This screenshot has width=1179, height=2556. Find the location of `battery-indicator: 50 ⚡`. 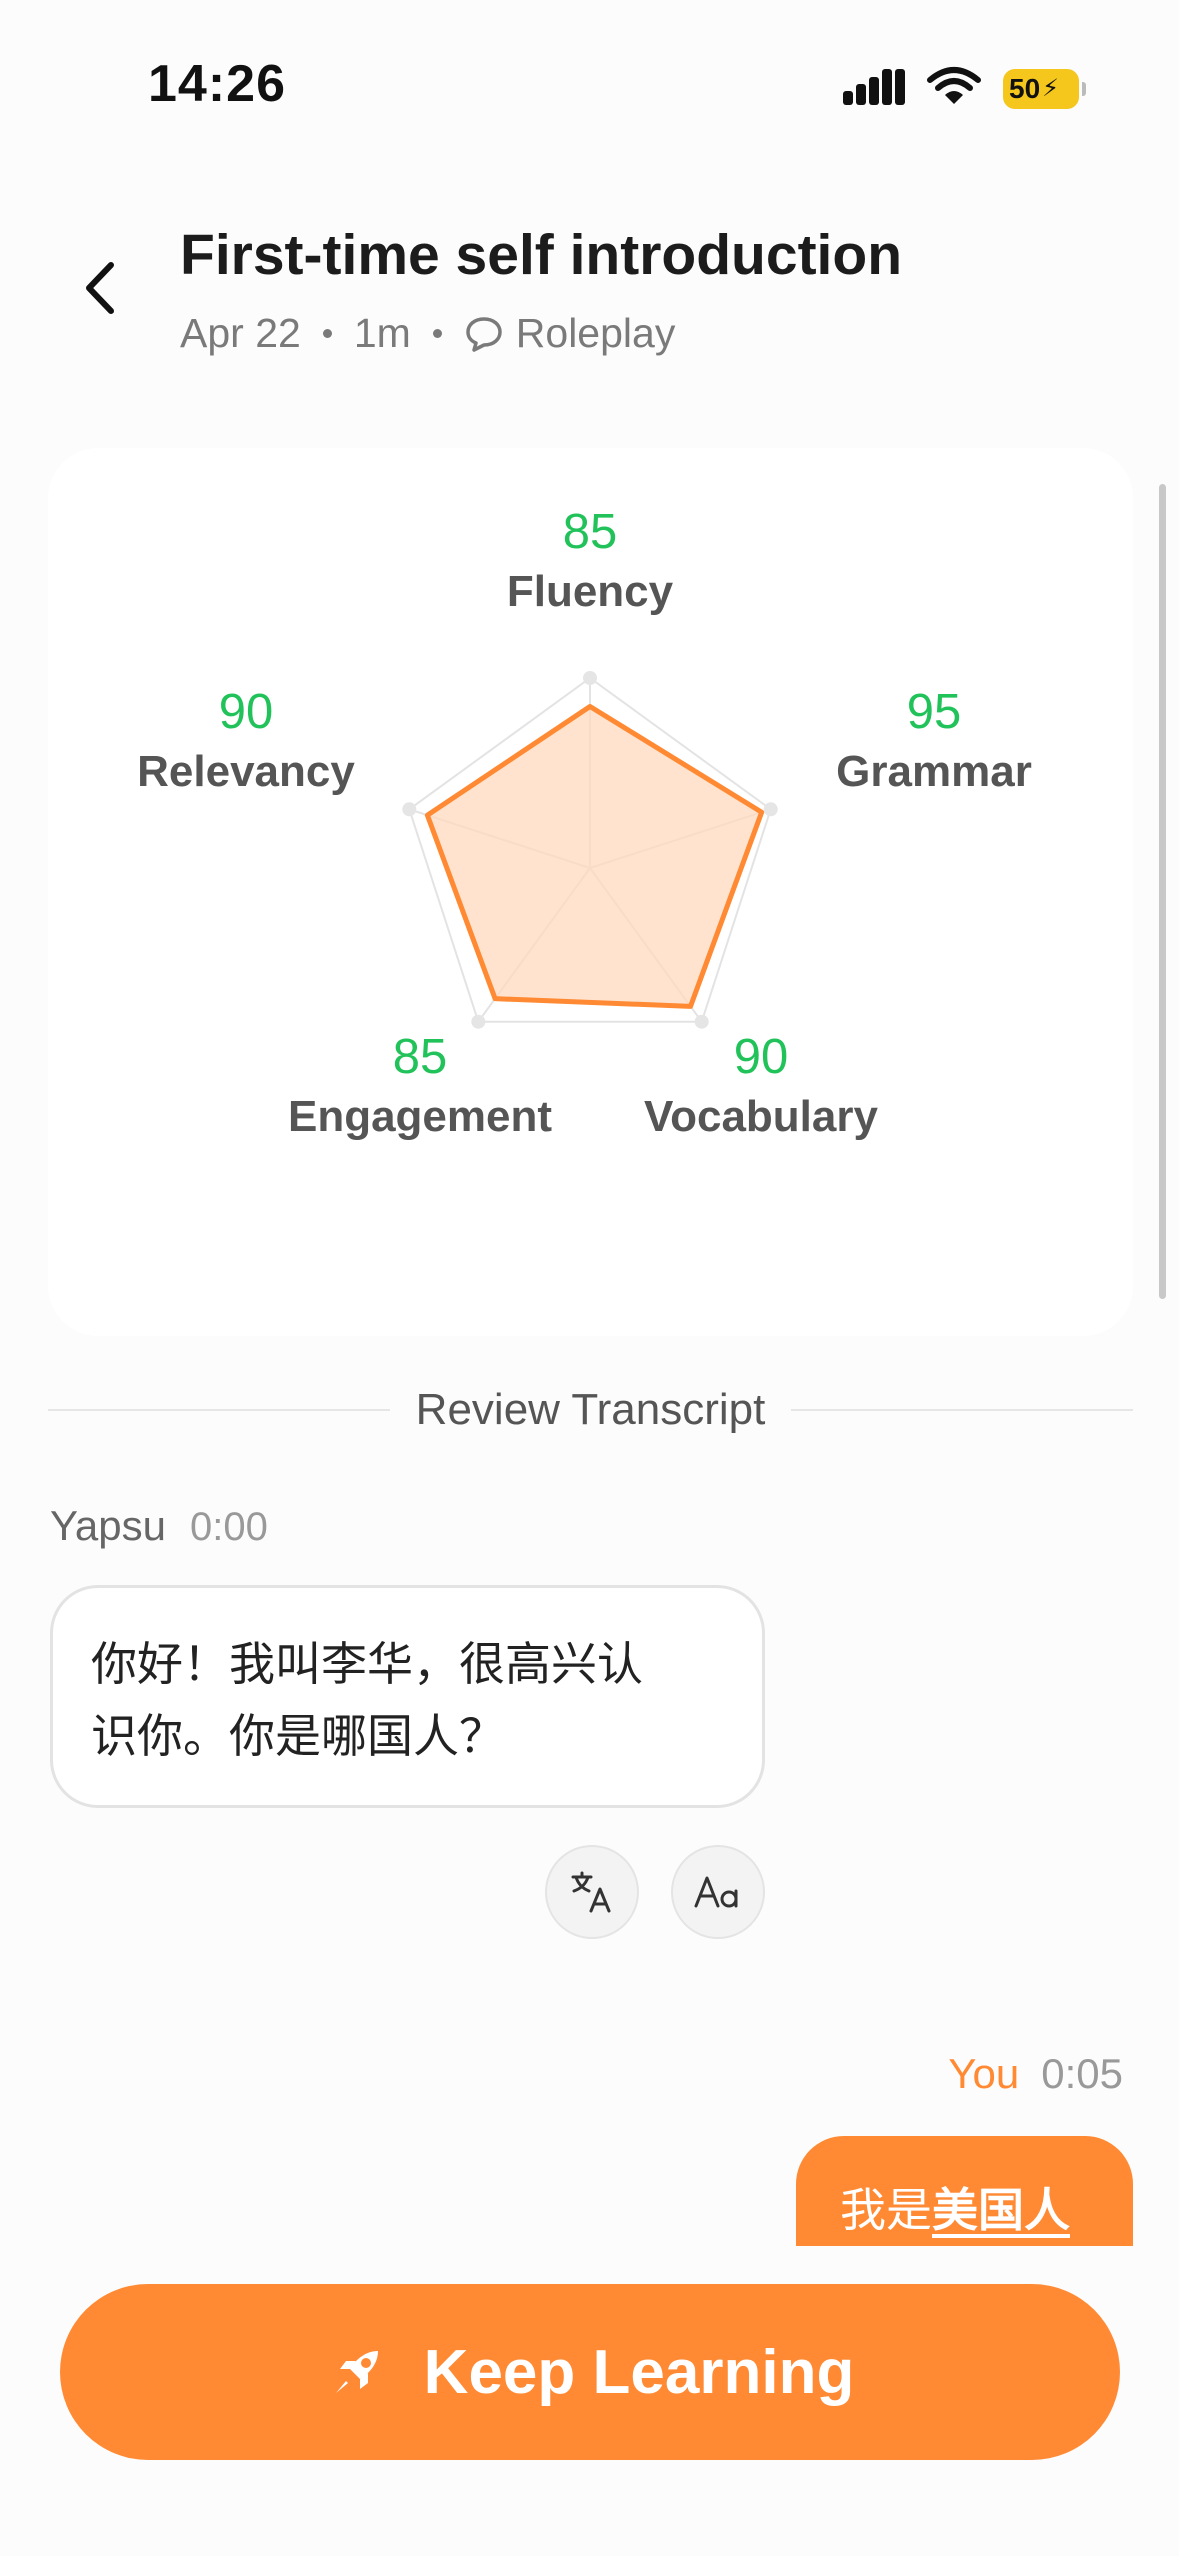

battery-indicator: 50 ⚡ is located at coordinates (1044, 88).